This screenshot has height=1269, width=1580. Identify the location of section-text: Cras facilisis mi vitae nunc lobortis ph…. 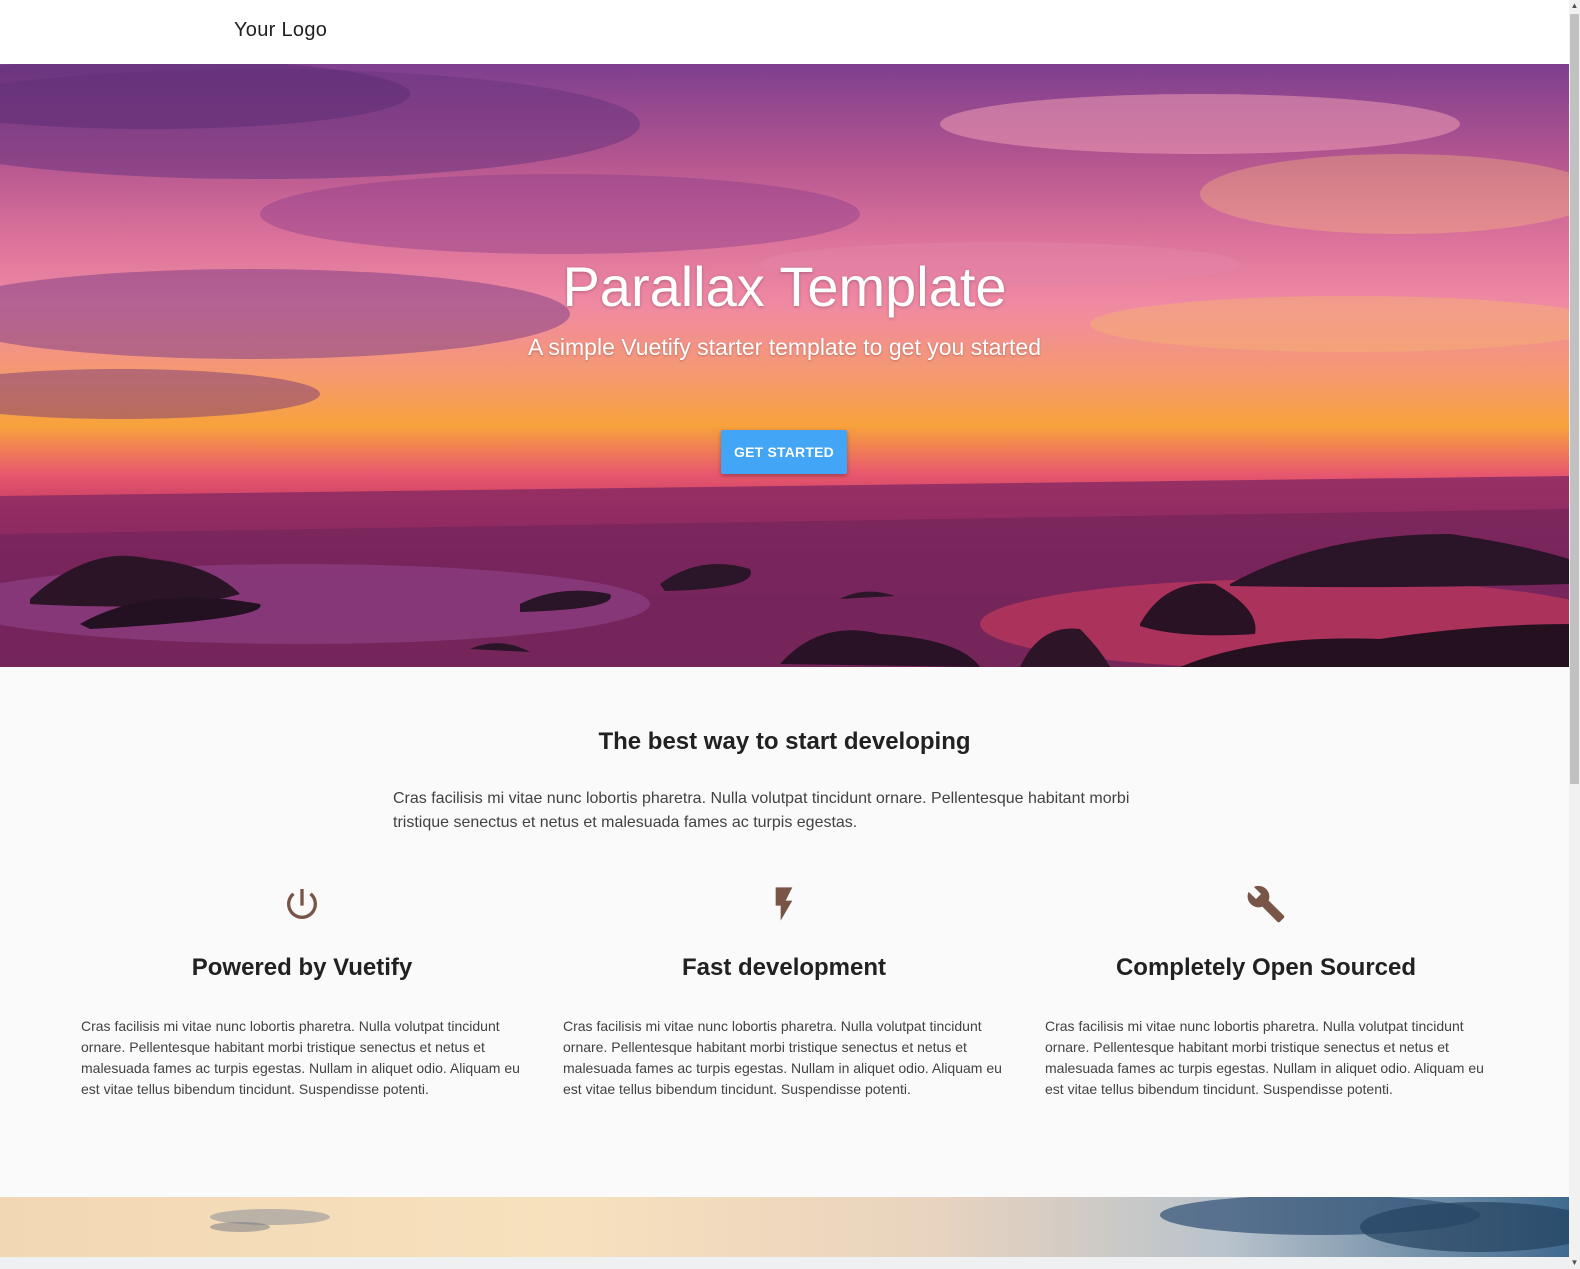
(761, 810).